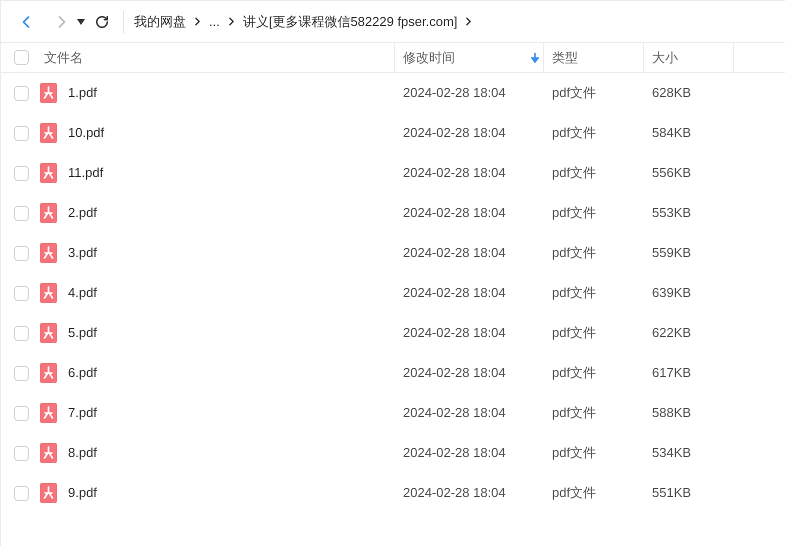 Image resolution: width=785 pixels, height=546 pixels. Describe the element at coordinates (672, 212) in the screenshot. I see `file-size: 553KB` at that location.